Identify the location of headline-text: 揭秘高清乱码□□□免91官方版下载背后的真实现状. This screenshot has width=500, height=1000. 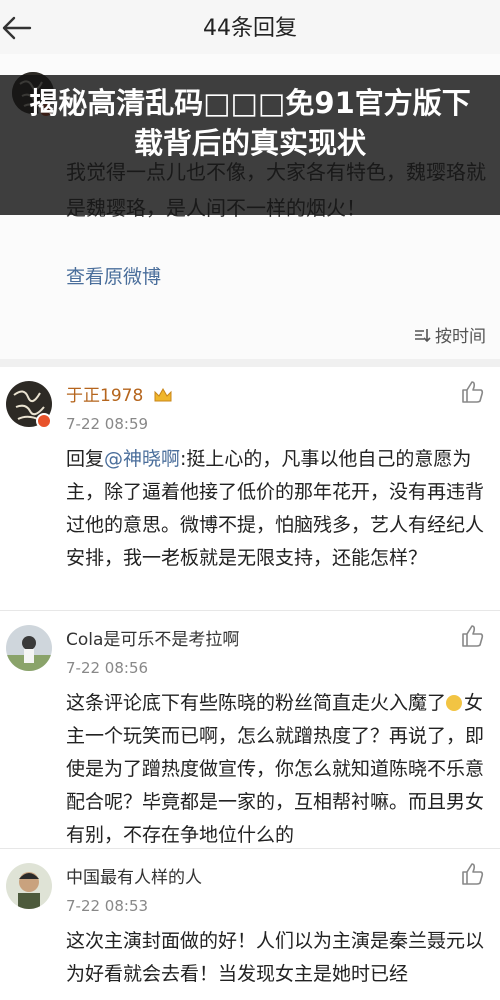
(250, 123).